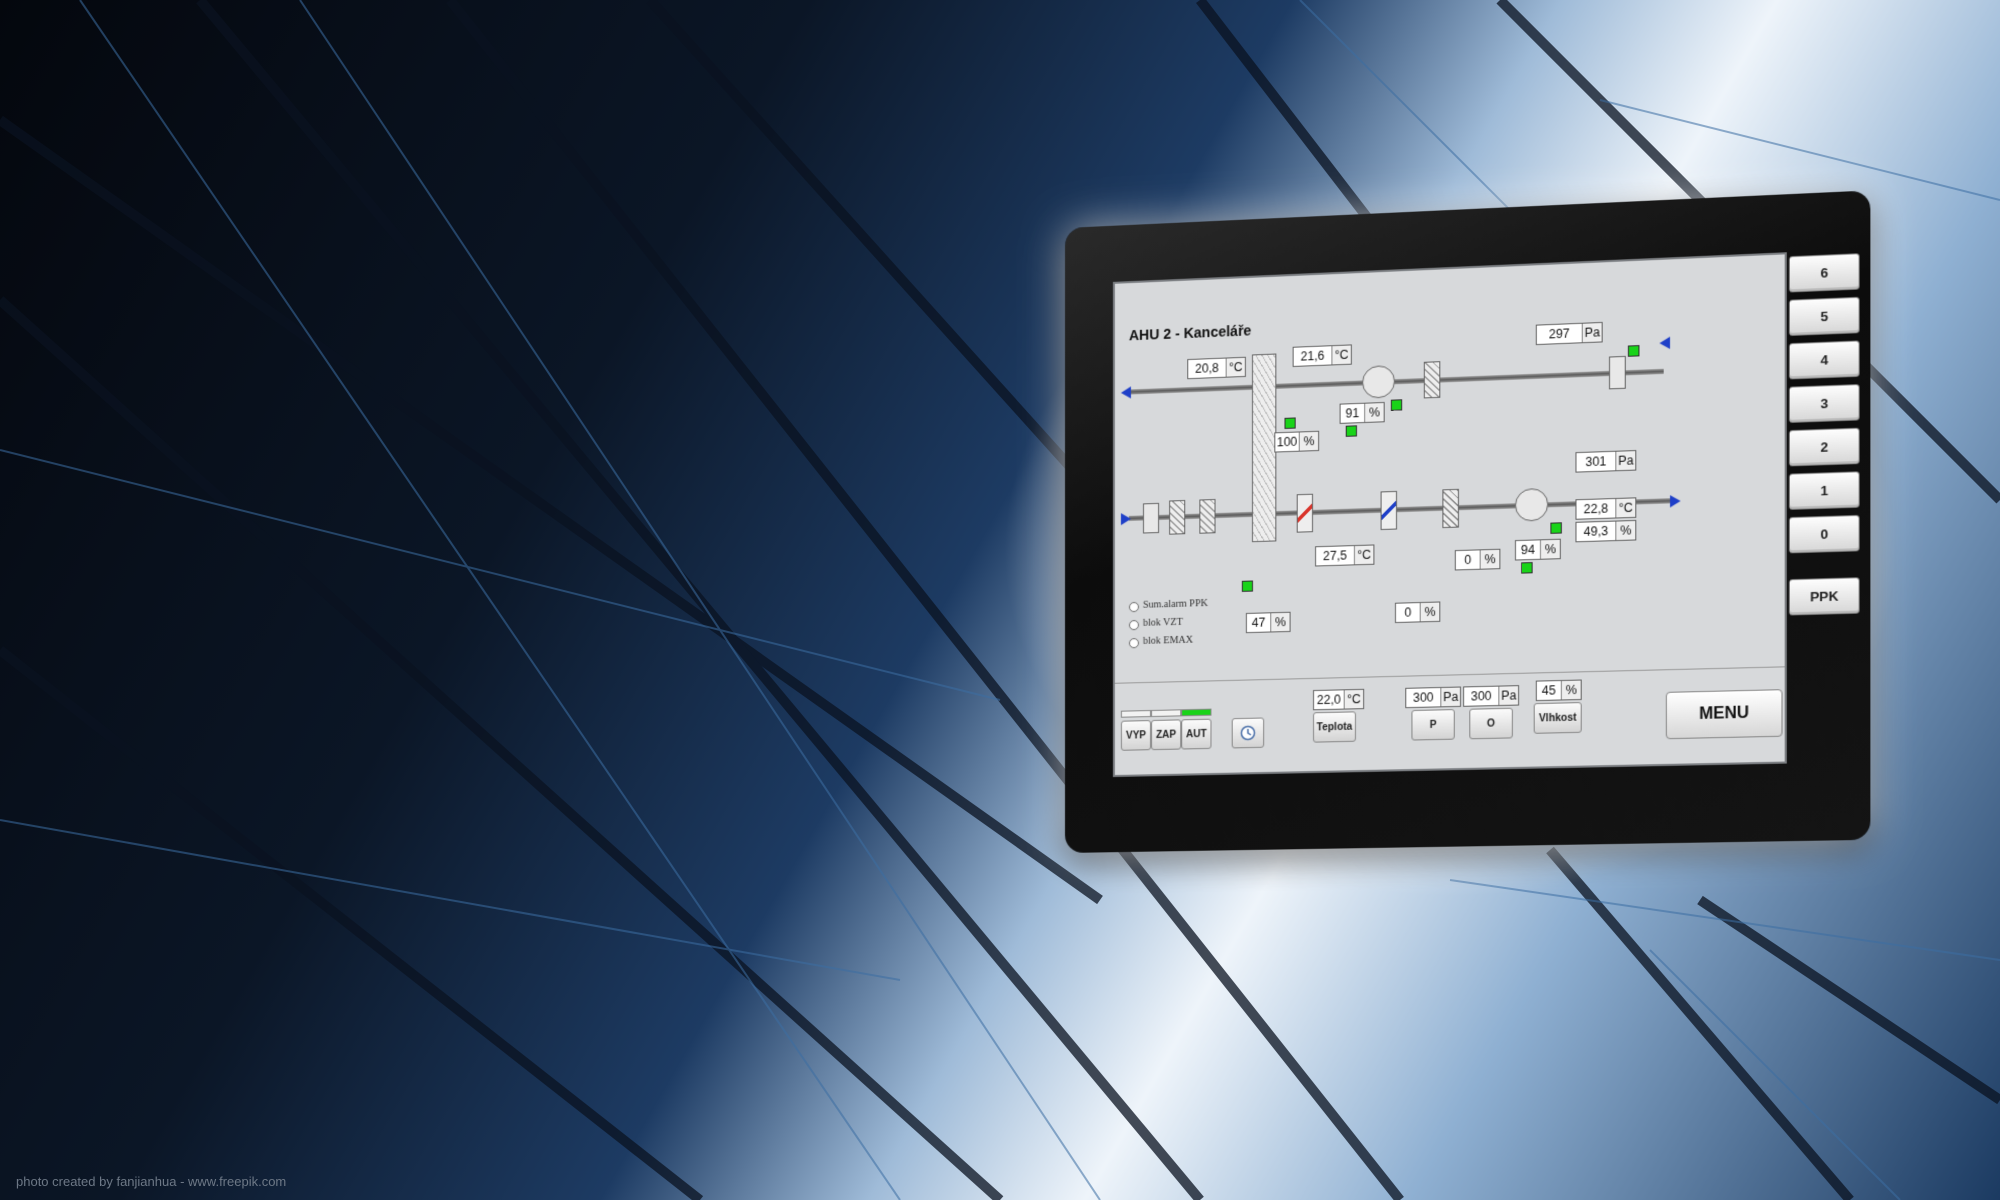 The height and width of the screenshot is (1200, 2000). I want to click on mode-bar-off, so click(1136, 714).